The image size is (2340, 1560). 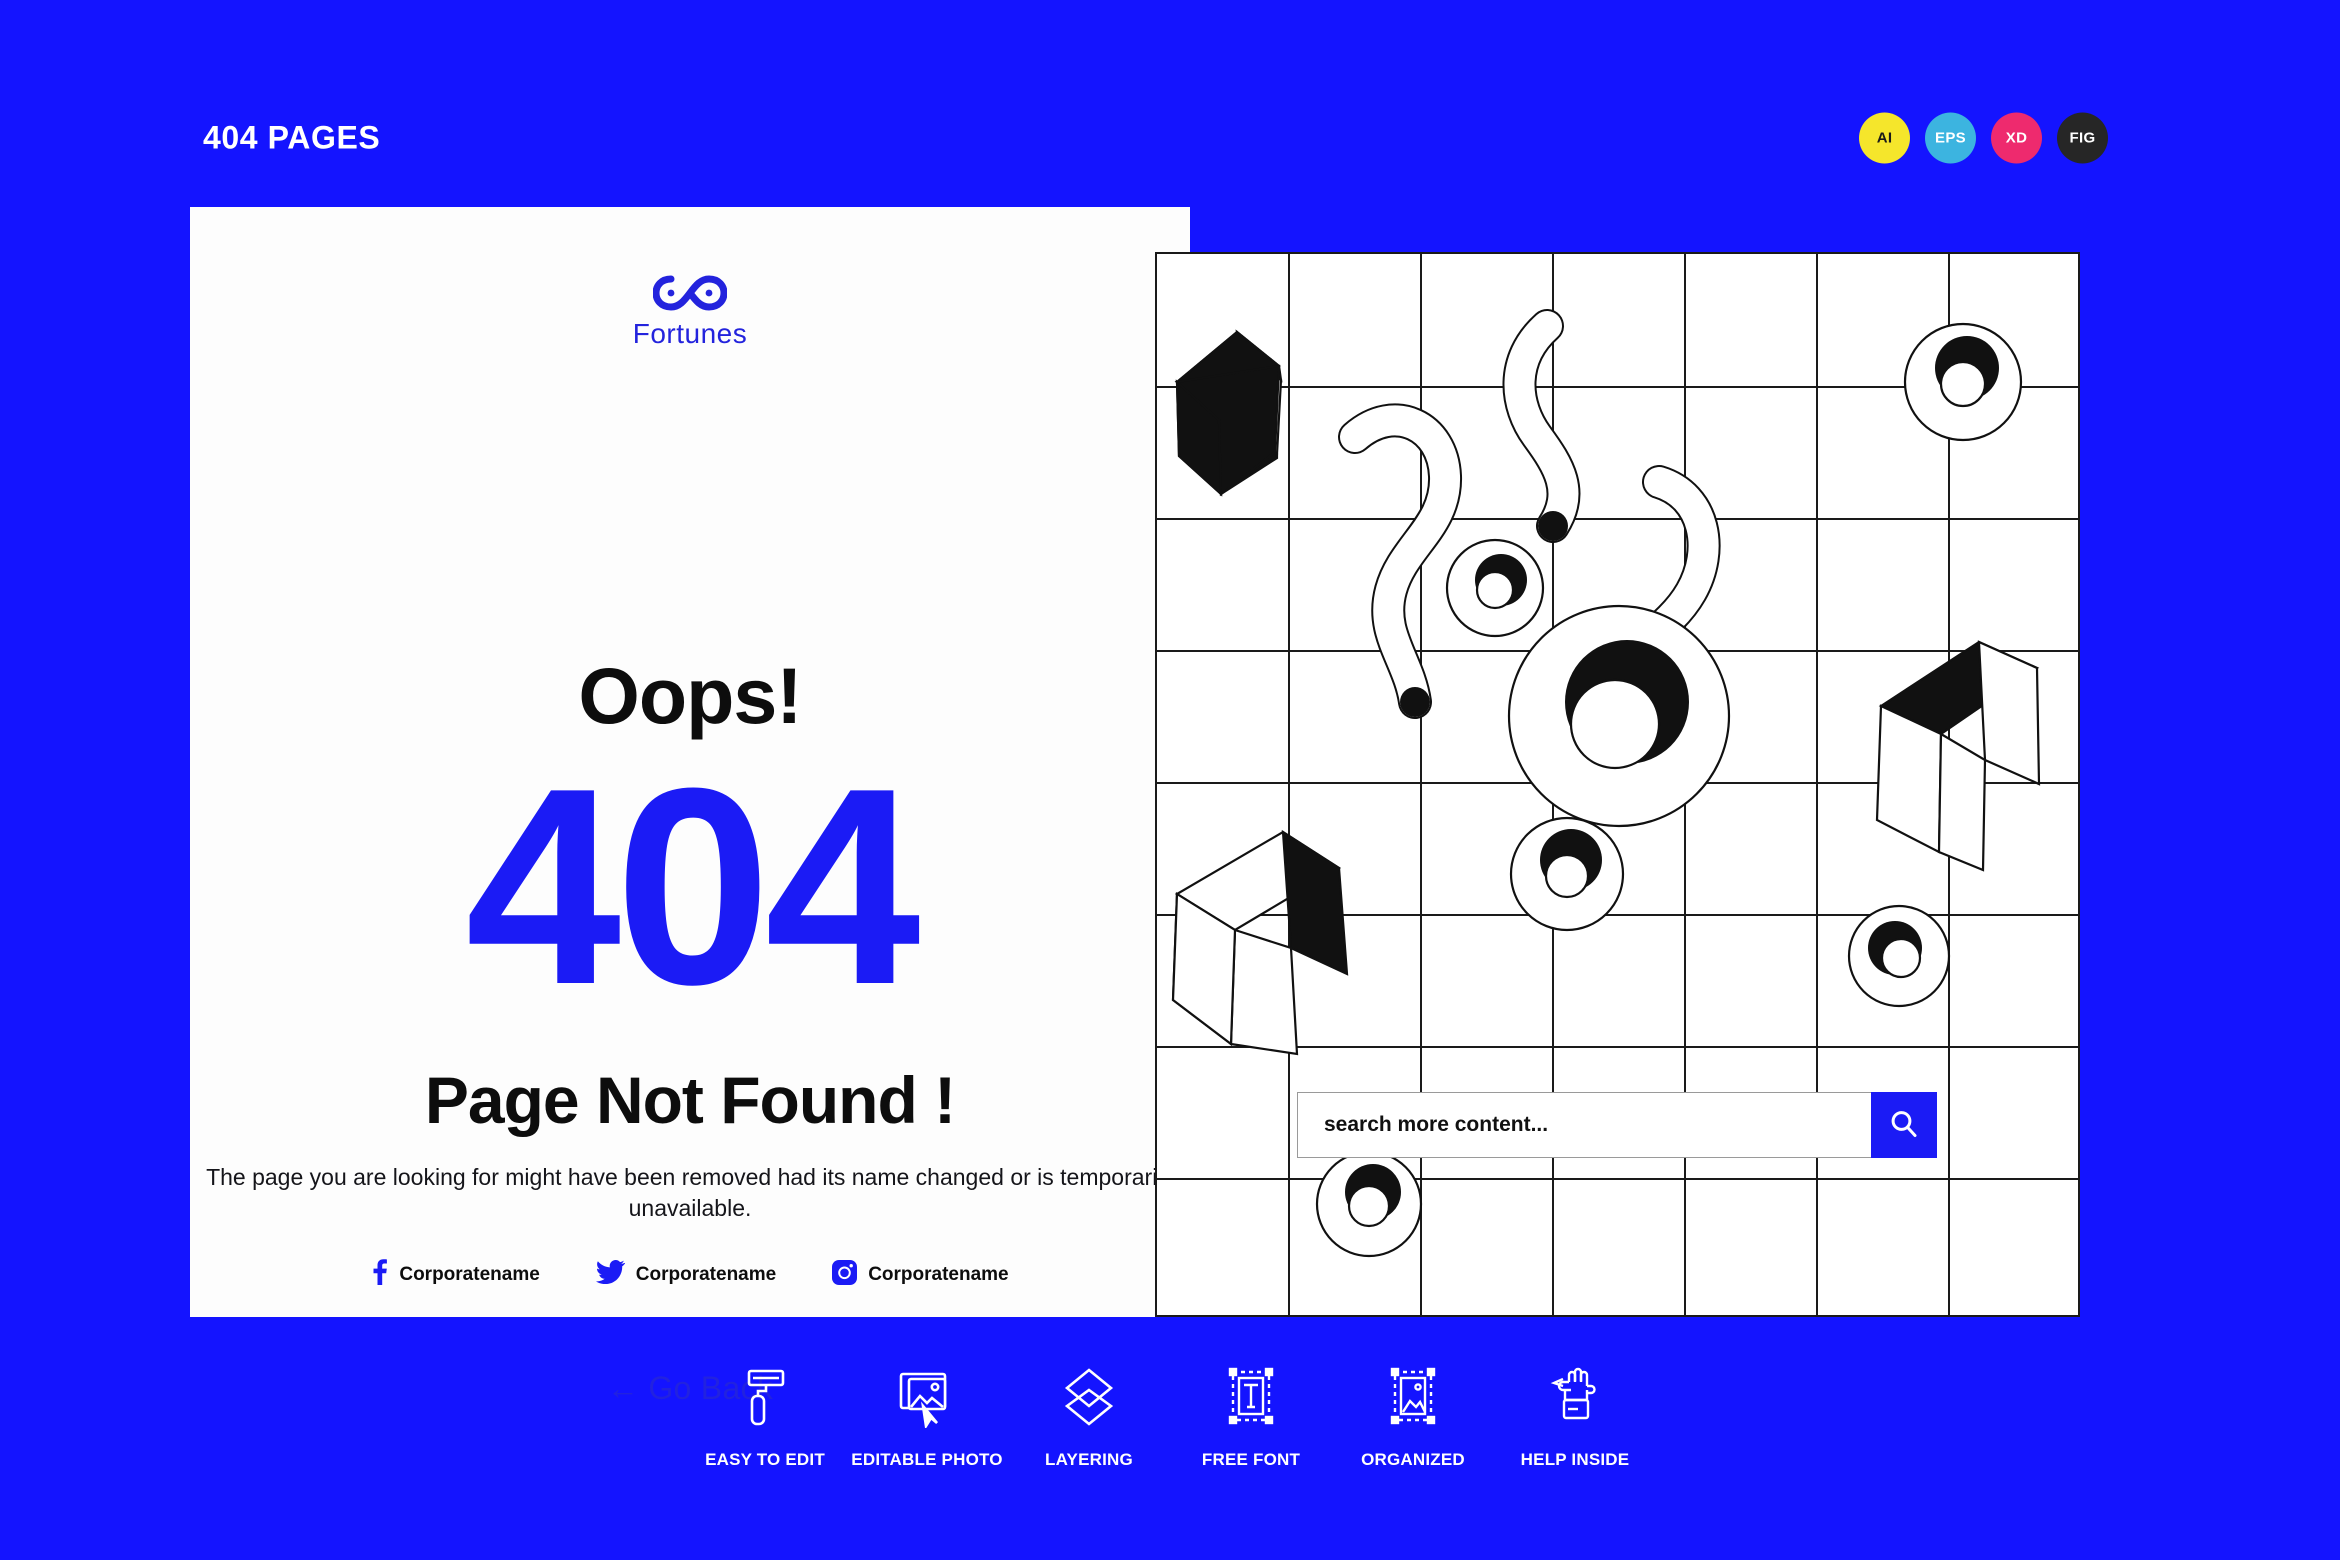 I want to click on page-header: 404 PAGES AI EPS XD FIG, so click(x=1170, y=103).